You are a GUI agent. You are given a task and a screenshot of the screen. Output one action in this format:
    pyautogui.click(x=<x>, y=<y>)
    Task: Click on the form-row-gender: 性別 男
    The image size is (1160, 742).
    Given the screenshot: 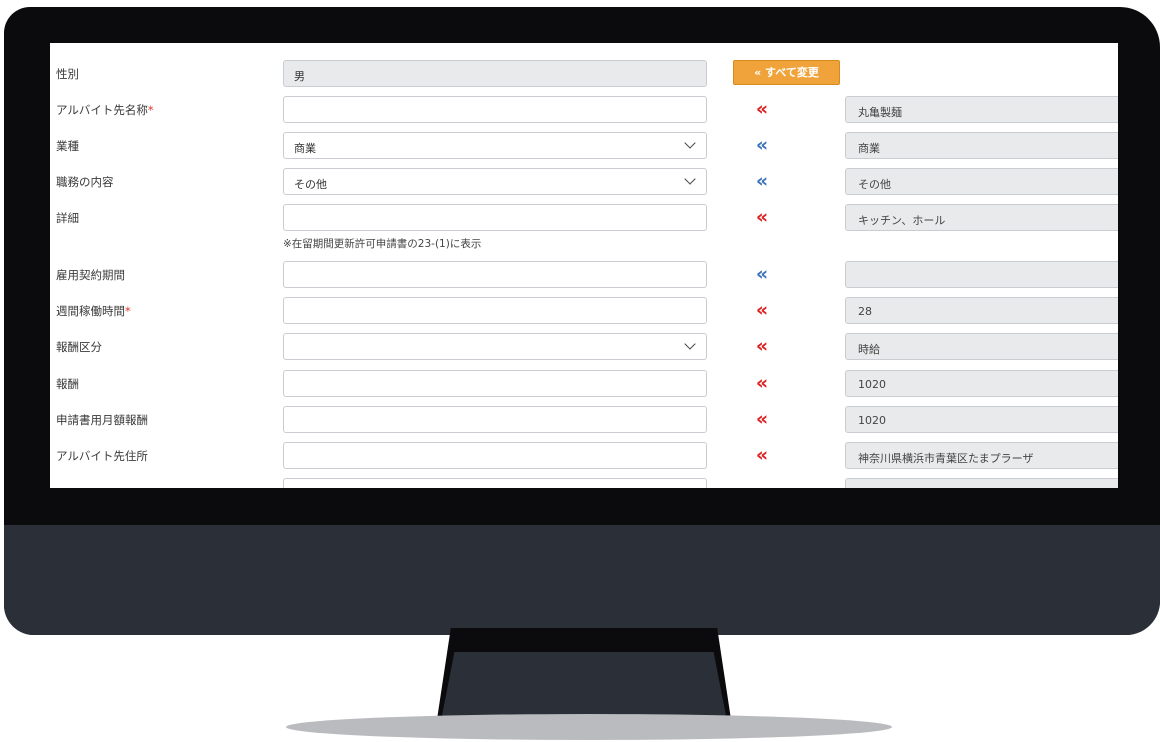 What is the action you would take?
    pyautogui.click(x=584, y=74)
    